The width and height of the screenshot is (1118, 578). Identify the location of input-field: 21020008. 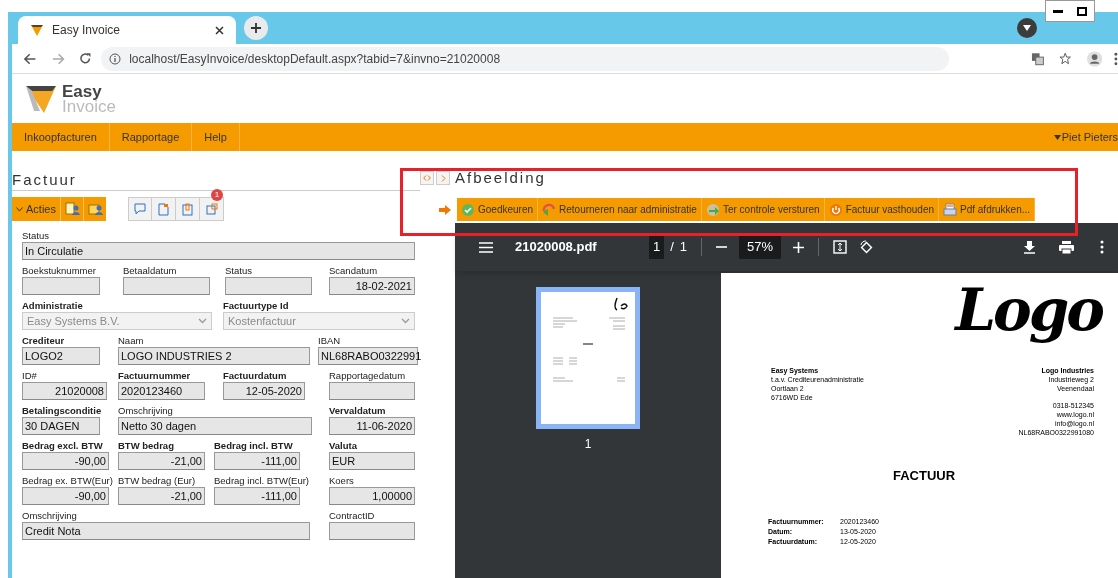
(64, 391).